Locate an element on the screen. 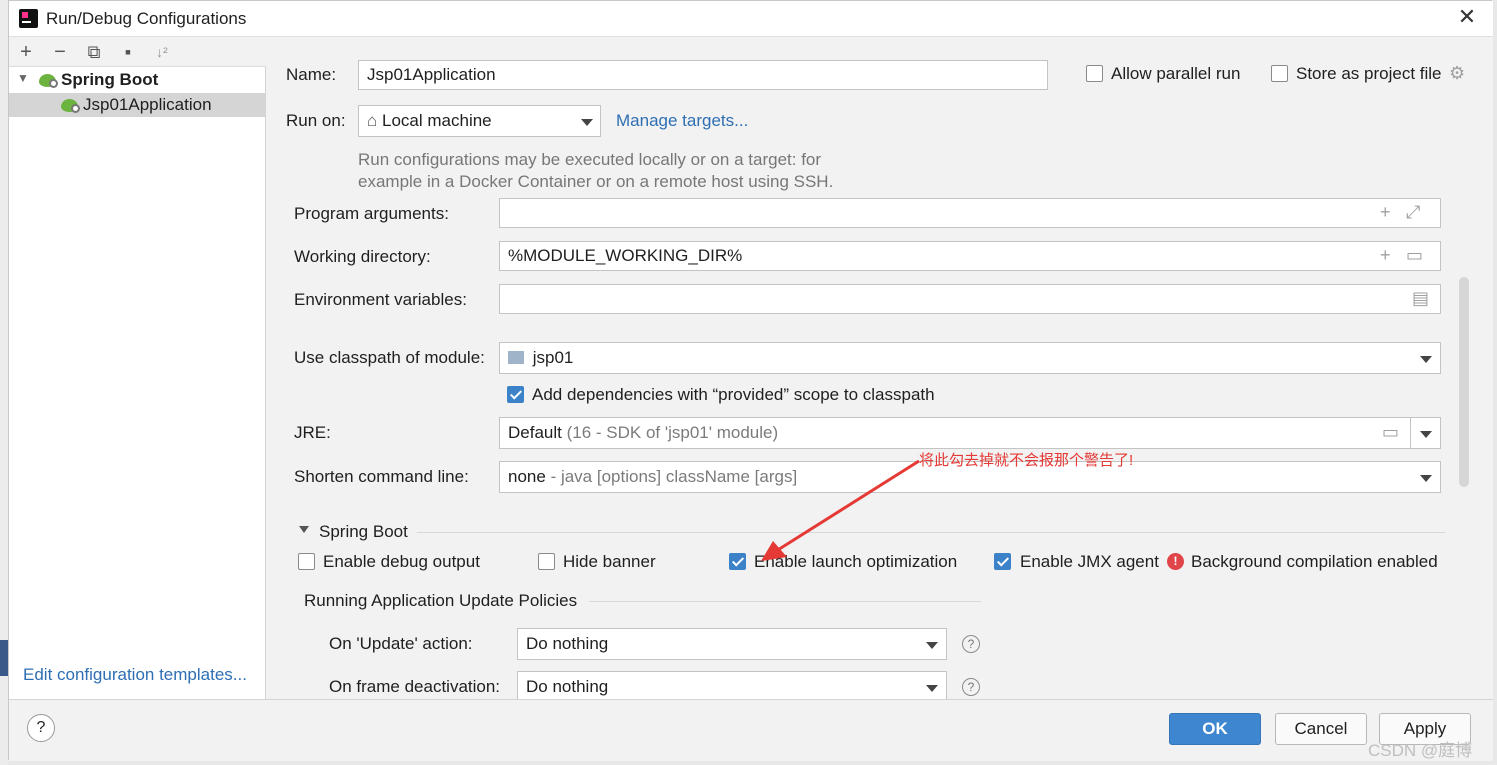 The height and width of the screenshot is (765, 1497). module-icon is located at coordinates (516, 357).